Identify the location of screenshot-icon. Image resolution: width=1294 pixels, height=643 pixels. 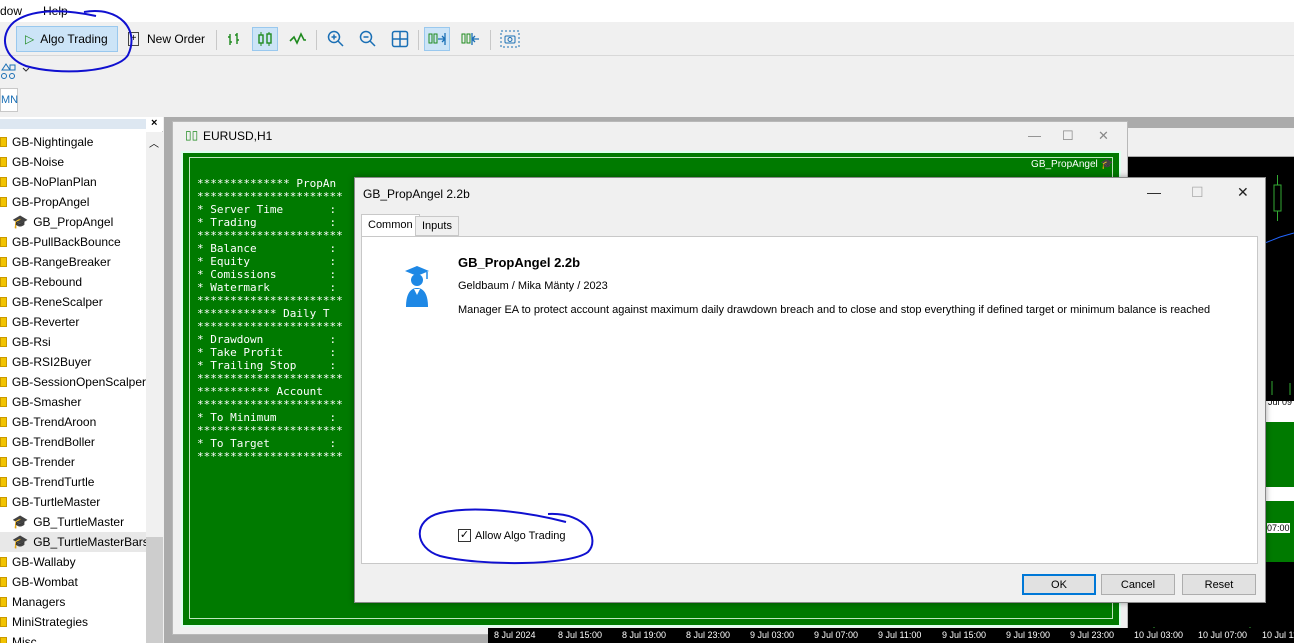
(510, 39).